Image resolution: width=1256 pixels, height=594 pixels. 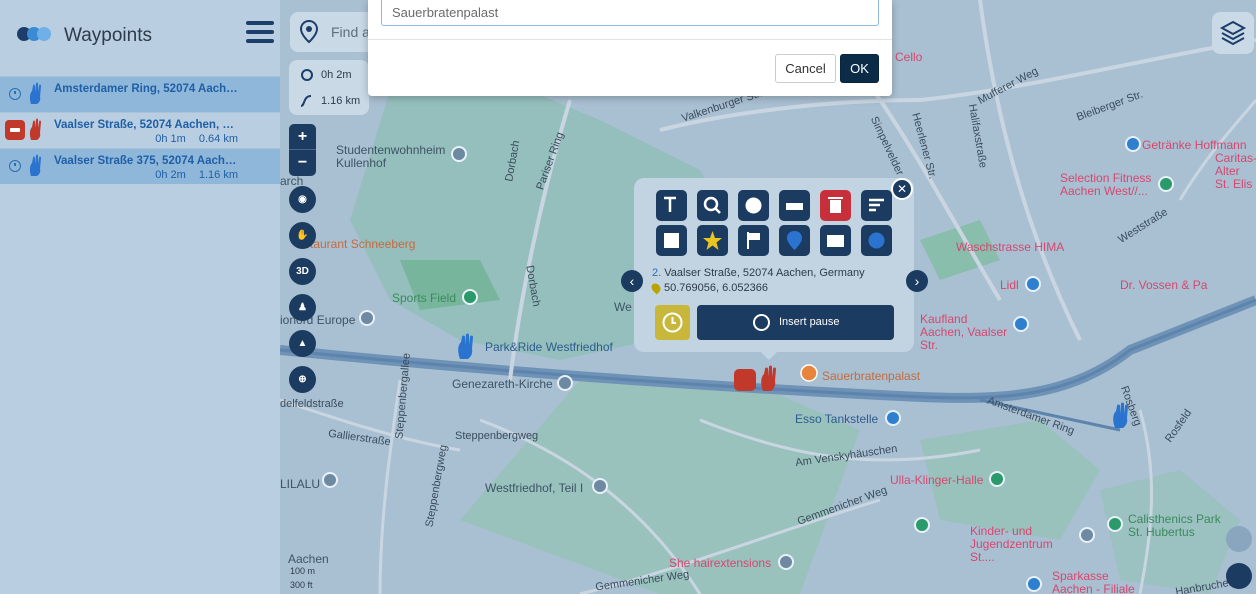 I want to click on map-poi-lidl, so click(x=1033, y=284).